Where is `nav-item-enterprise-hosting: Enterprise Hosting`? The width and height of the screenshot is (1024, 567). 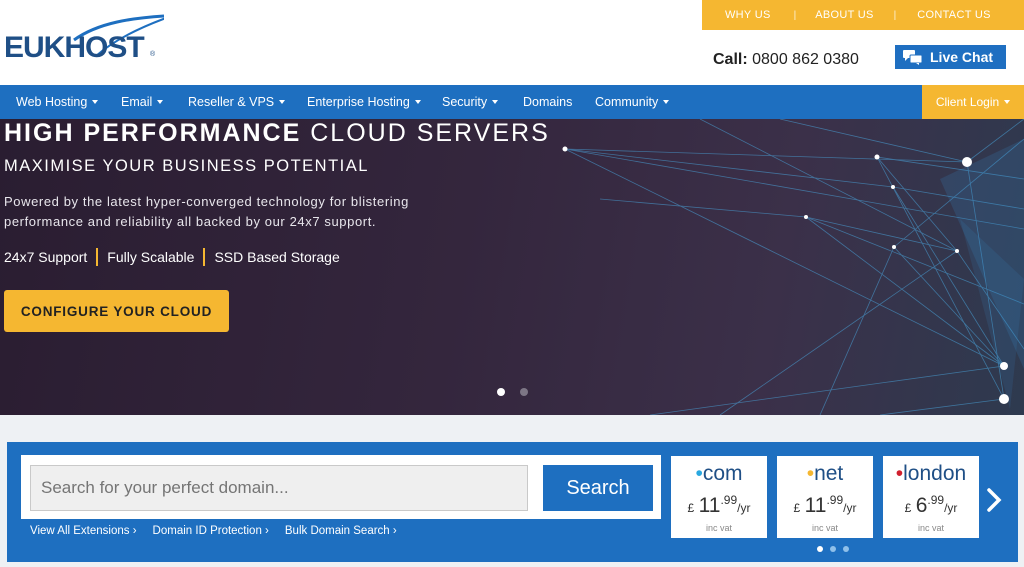
nav-item-enterprise-hosting: Enterprise Hosting is located at coordinates (364, 102).